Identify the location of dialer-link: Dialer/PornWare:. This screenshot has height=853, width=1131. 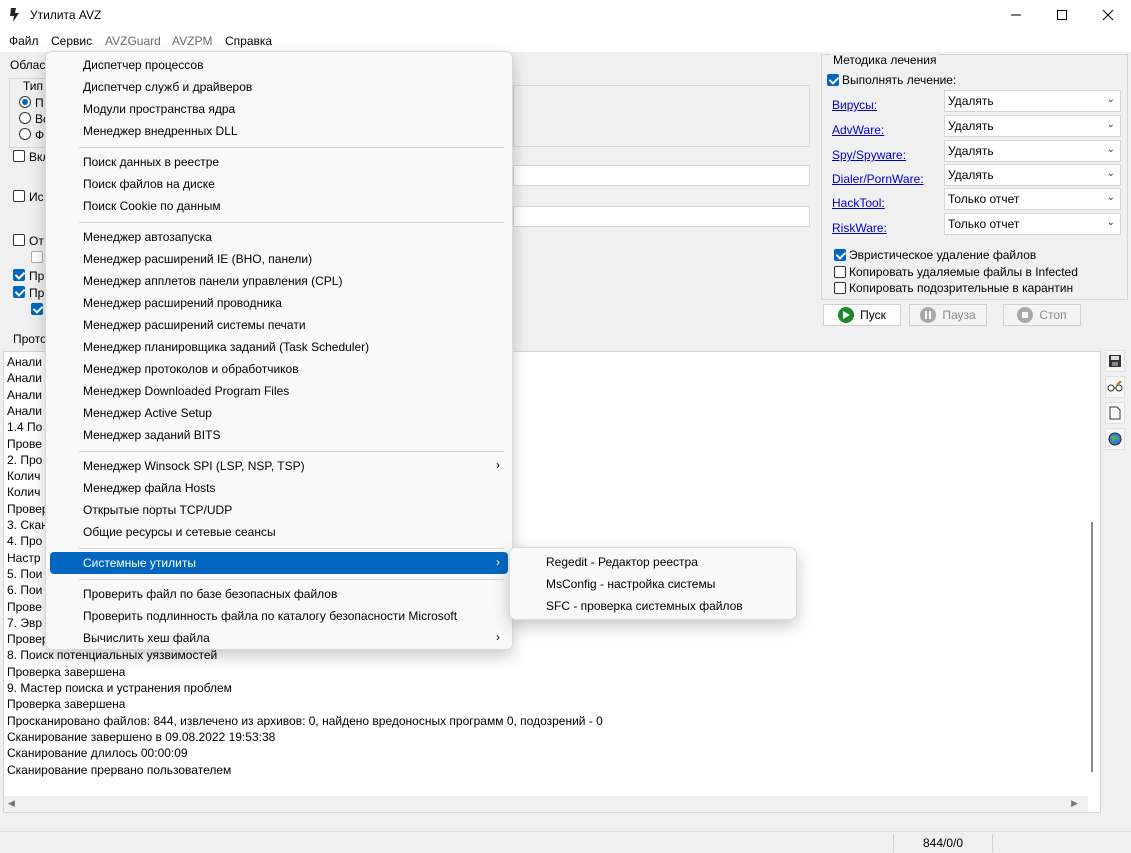
(878, 179).